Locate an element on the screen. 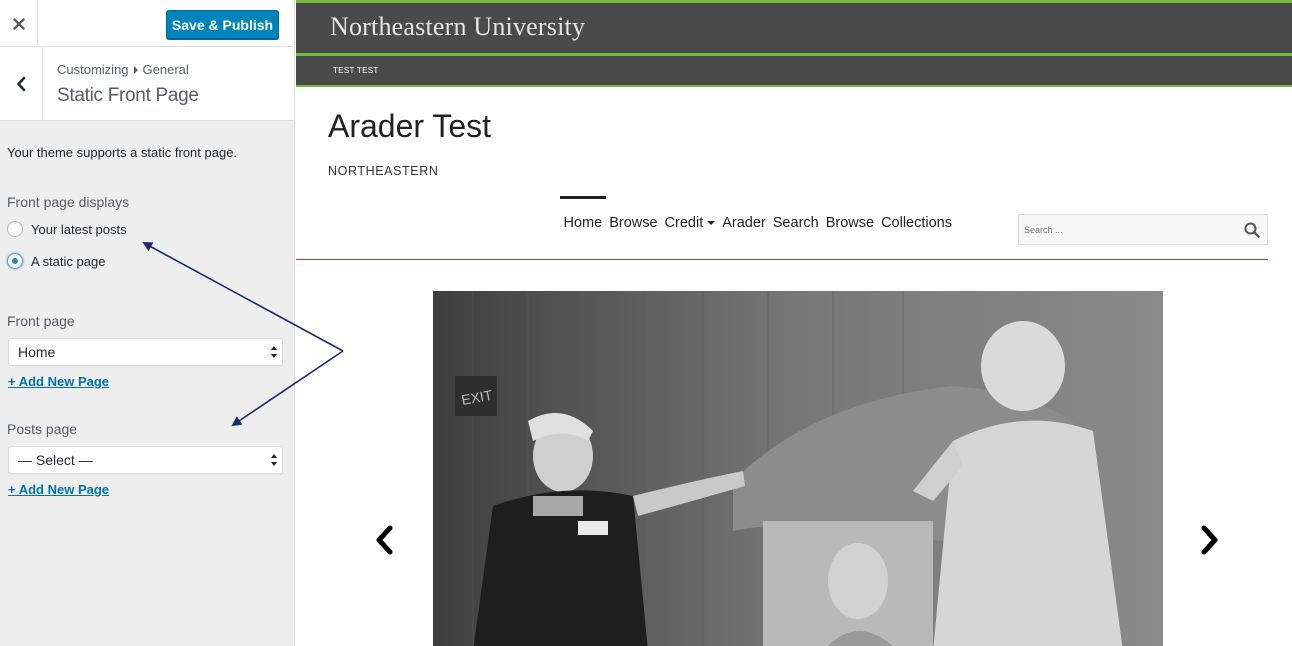 The width and height of the screenshot is (1292, 646). customizer-topbar: Save & Publish is located at coordinates (147, 23).